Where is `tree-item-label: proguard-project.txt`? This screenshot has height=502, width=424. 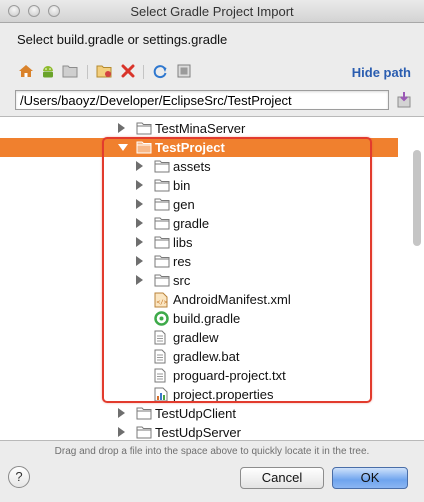 tree-item-label: proguard-project.txt is located at coordinates (229, 375).